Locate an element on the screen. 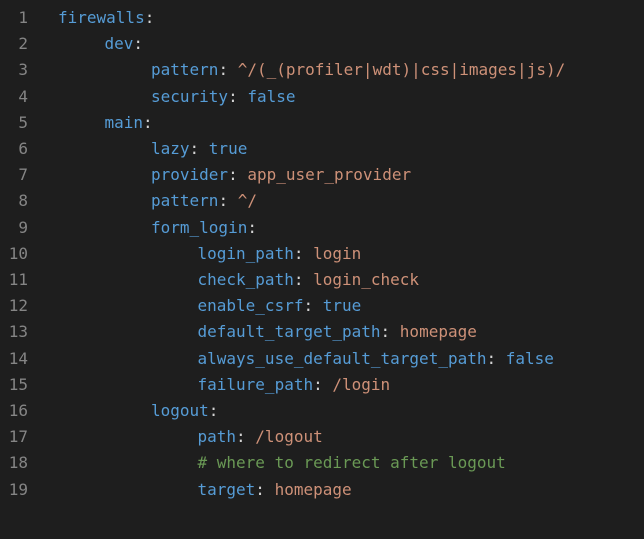  yaml-key: enable_csrf is located at coordinates (250, 306).